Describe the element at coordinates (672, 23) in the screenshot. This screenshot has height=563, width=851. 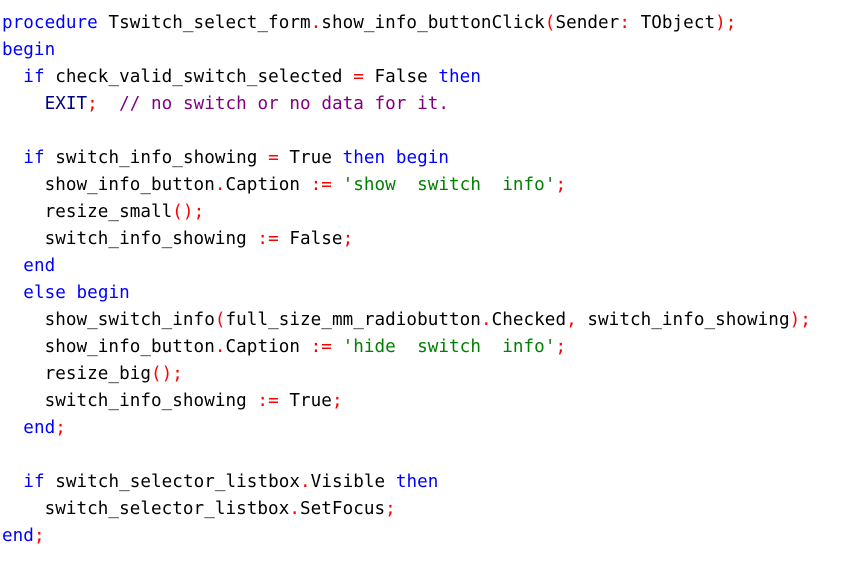
I see `identifier: TObject` at that location.